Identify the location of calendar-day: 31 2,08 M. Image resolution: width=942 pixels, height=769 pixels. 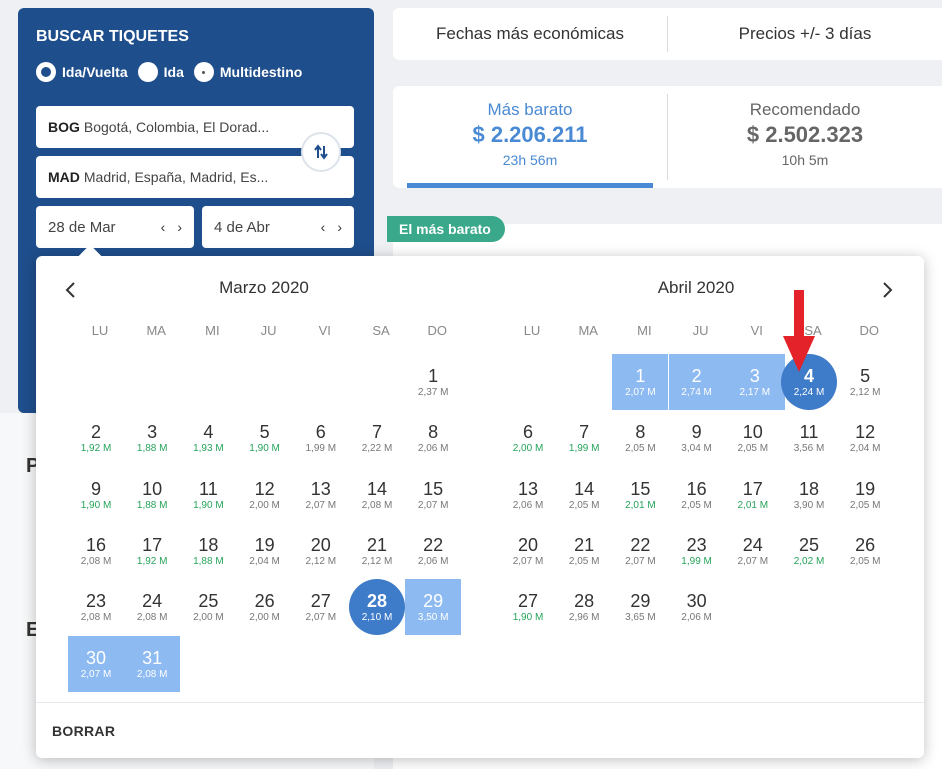
(152, 663).